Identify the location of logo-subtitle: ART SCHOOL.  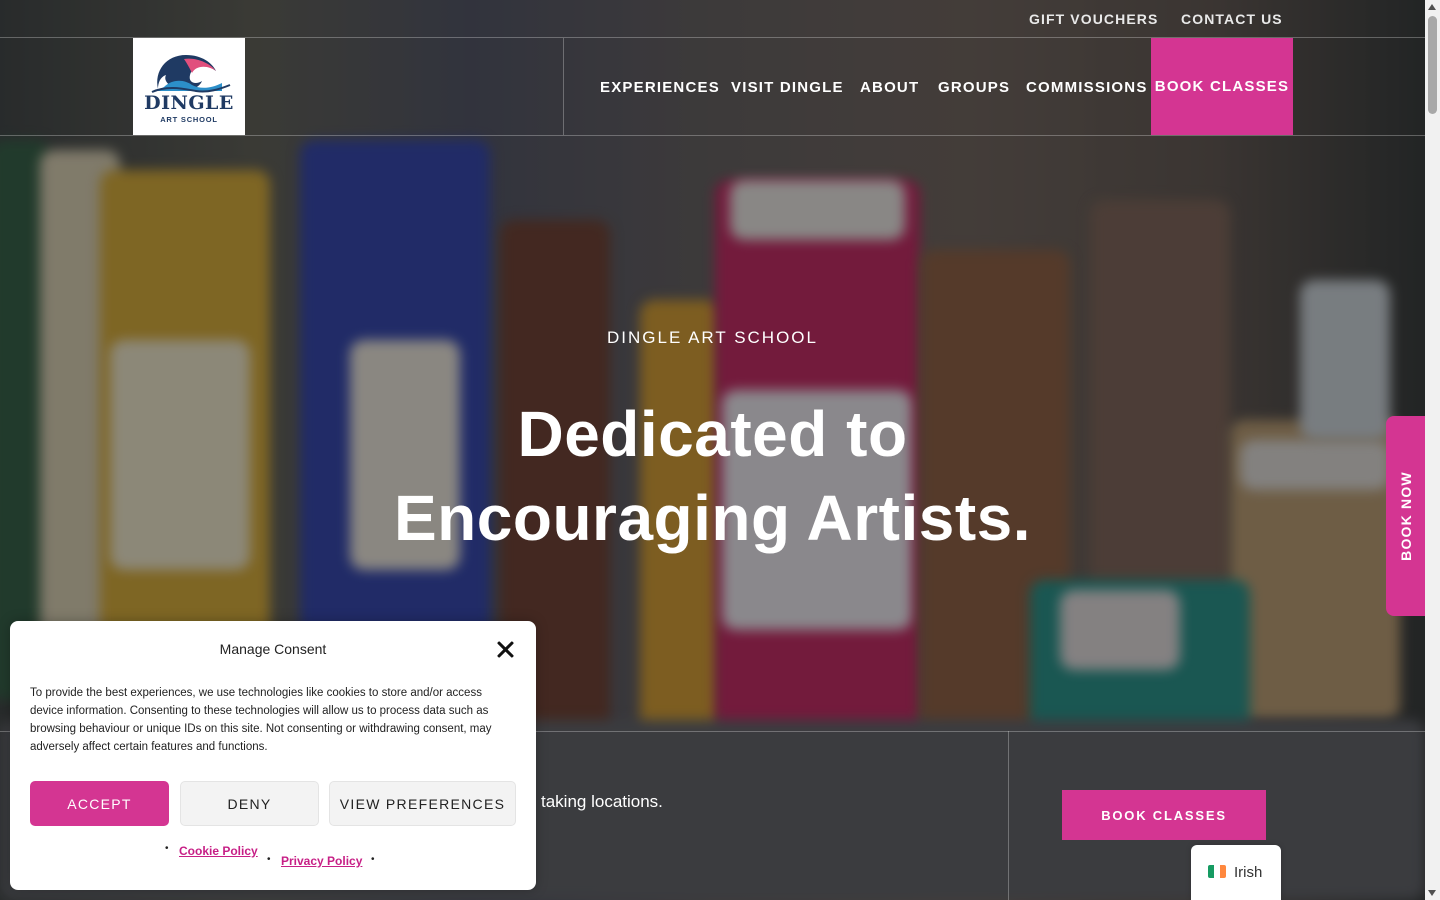
(189, 119).